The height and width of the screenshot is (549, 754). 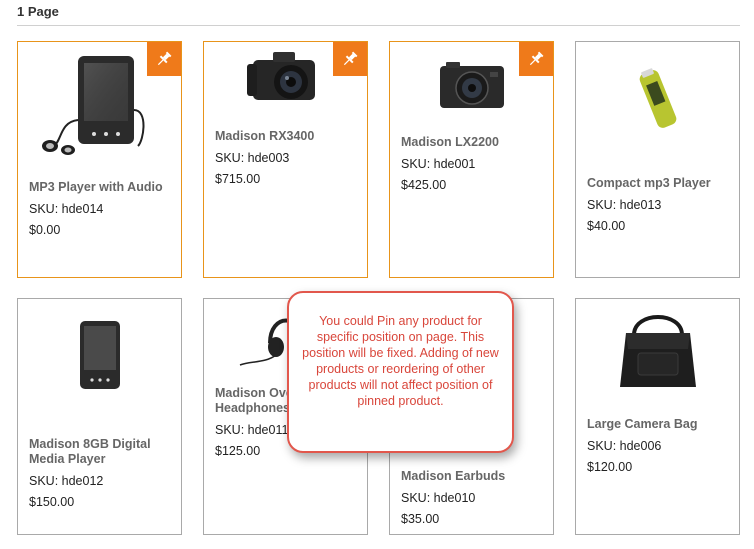 I want to click on product-sku: SKU: hde014, so click(x=66, y=209).